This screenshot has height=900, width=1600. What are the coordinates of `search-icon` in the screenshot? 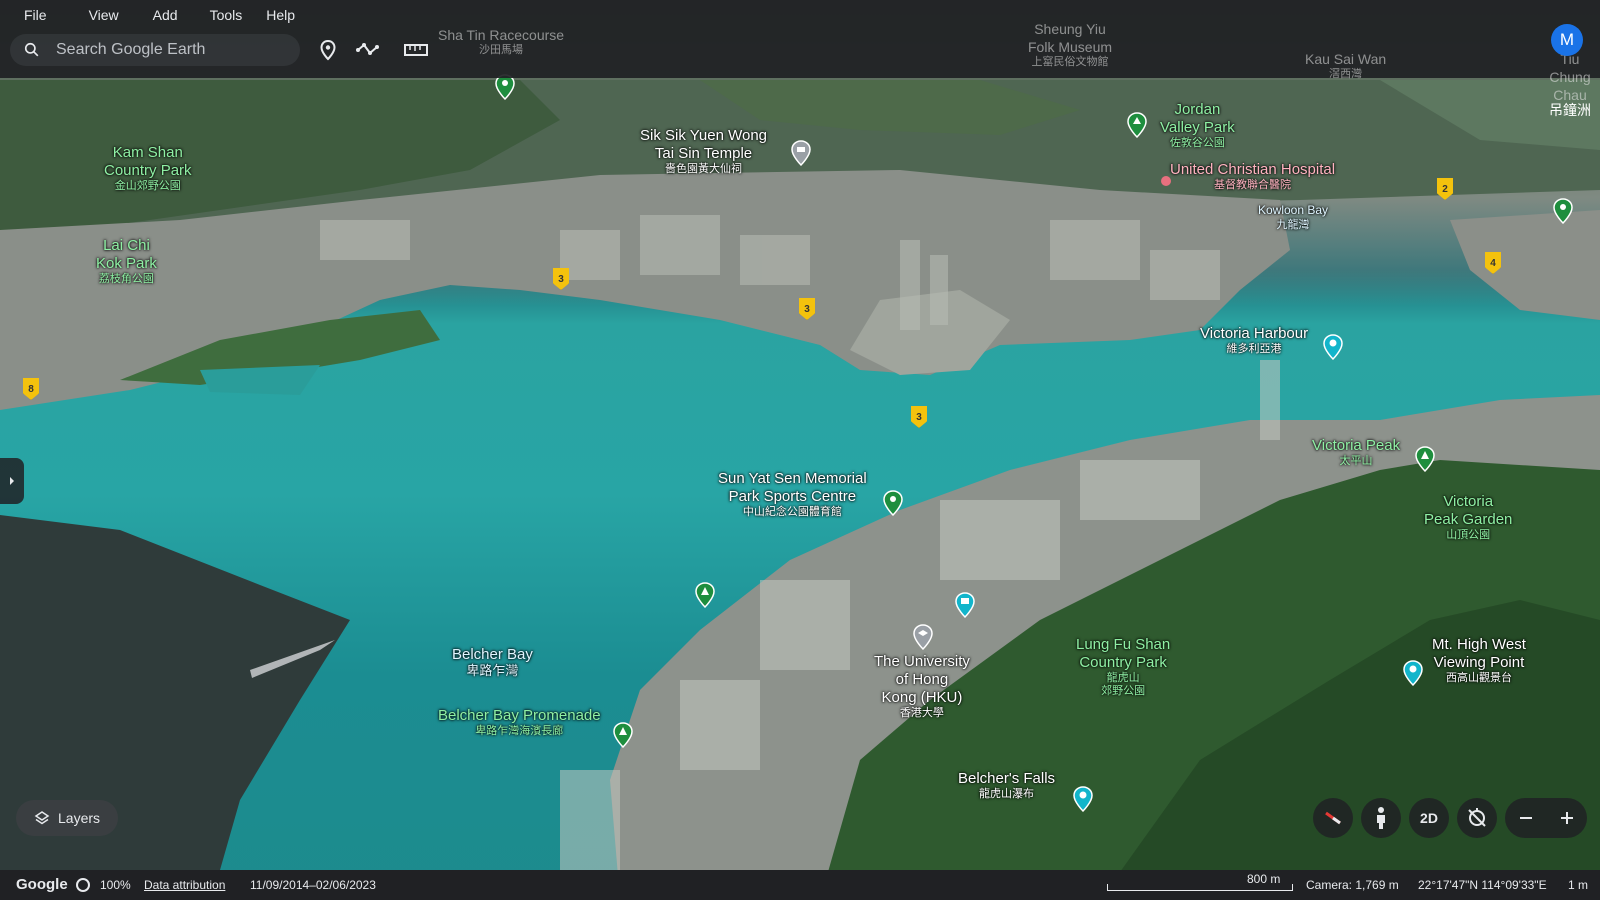 It's located at (31, 49).